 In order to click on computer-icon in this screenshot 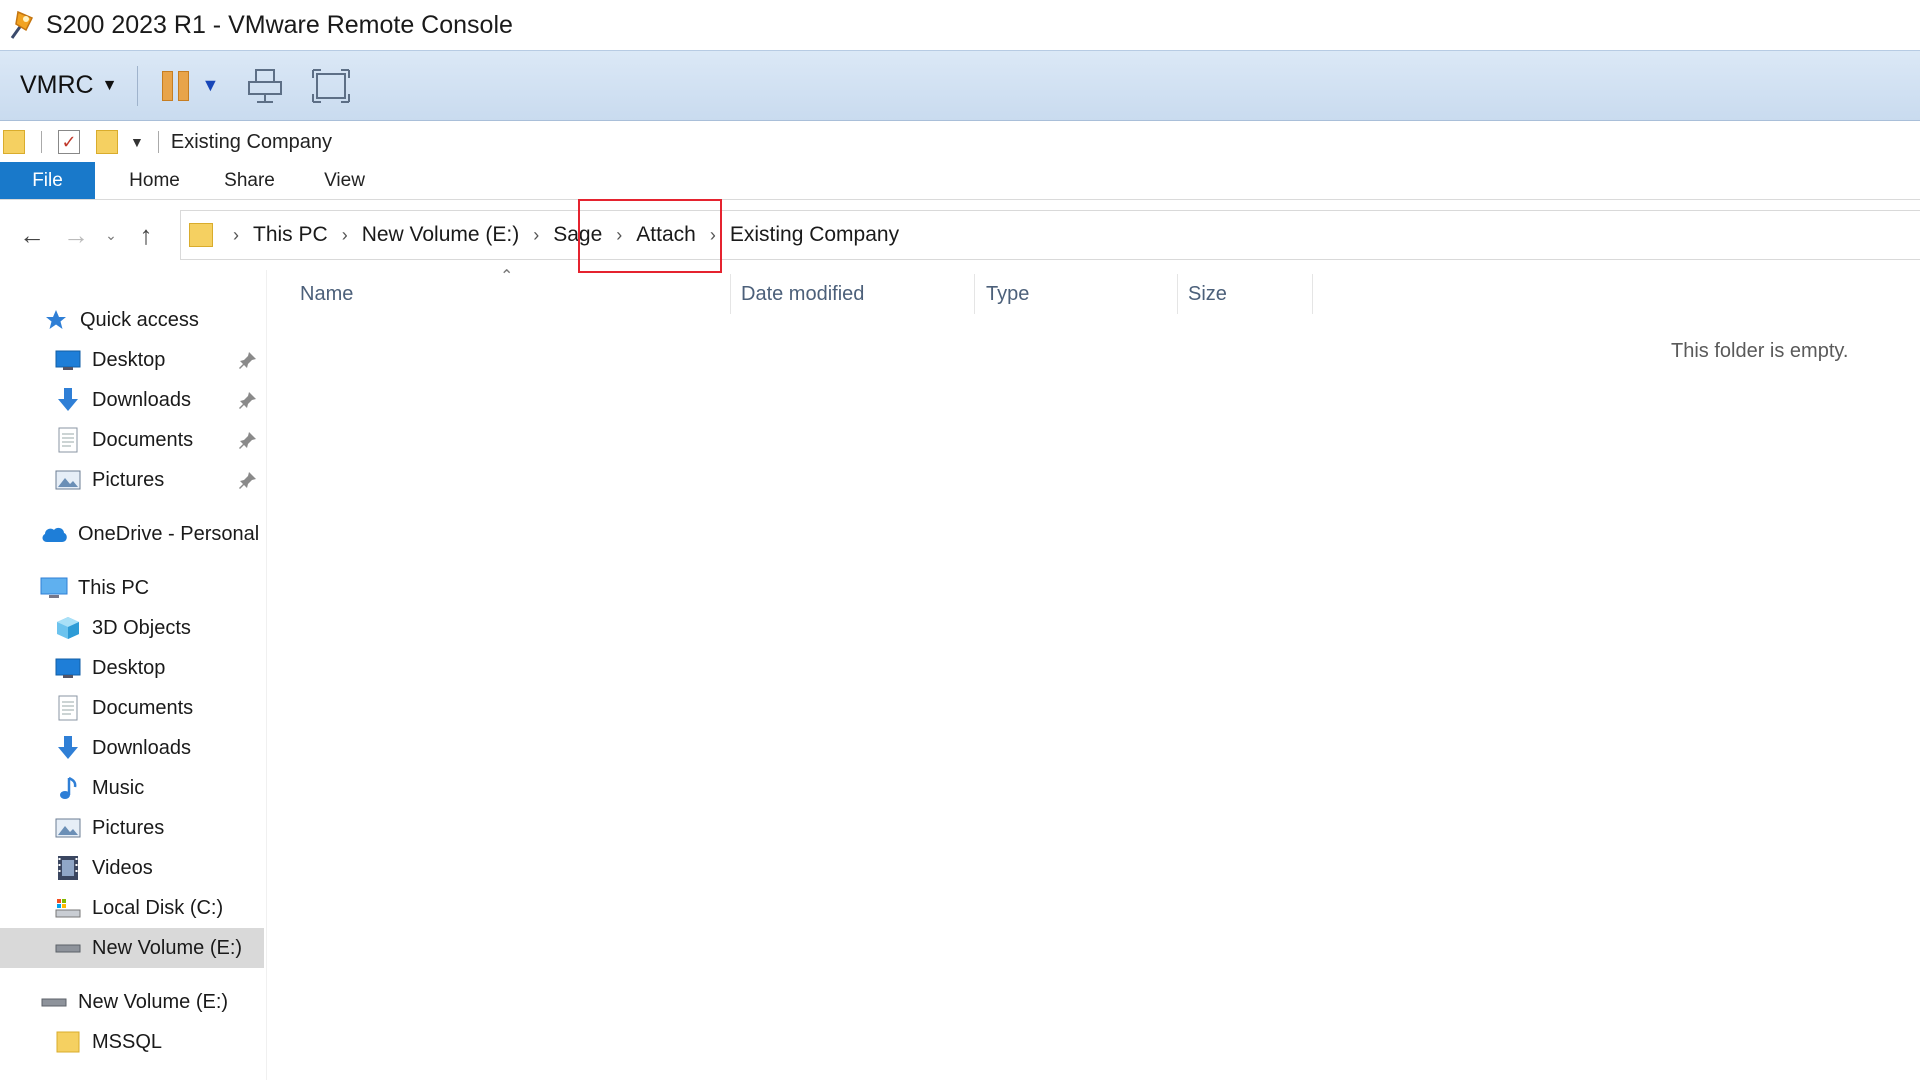, I will do `click(54, 588)`.